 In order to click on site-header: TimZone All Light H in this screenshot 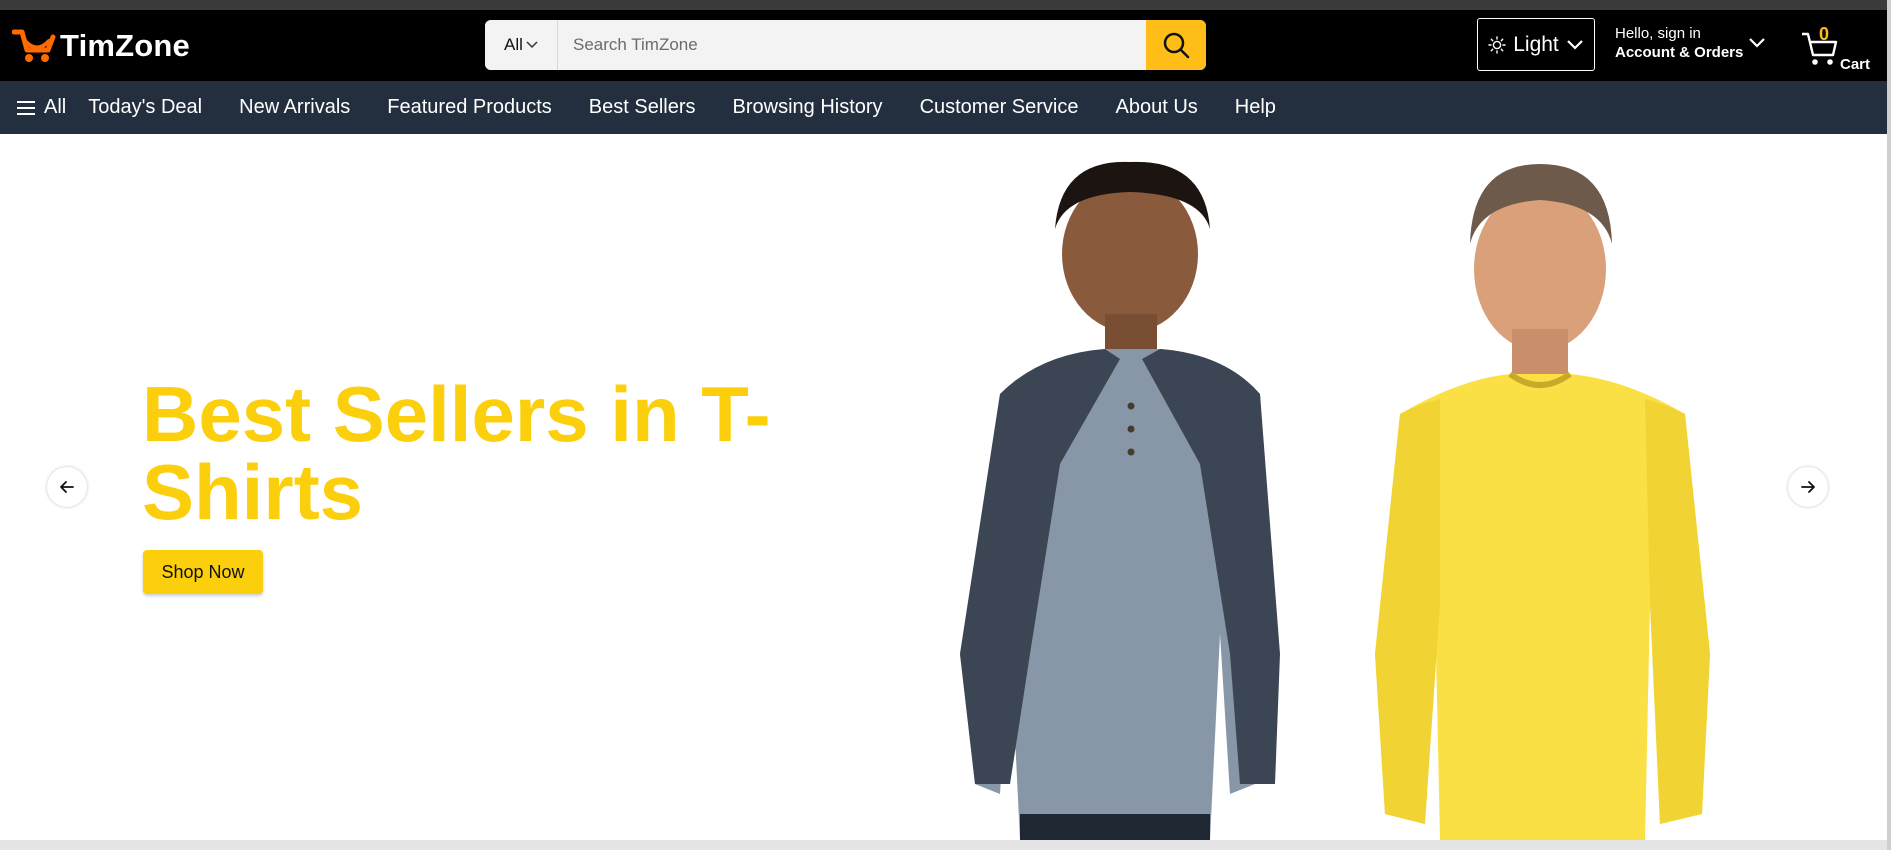, I will do `click(943, 45)`.